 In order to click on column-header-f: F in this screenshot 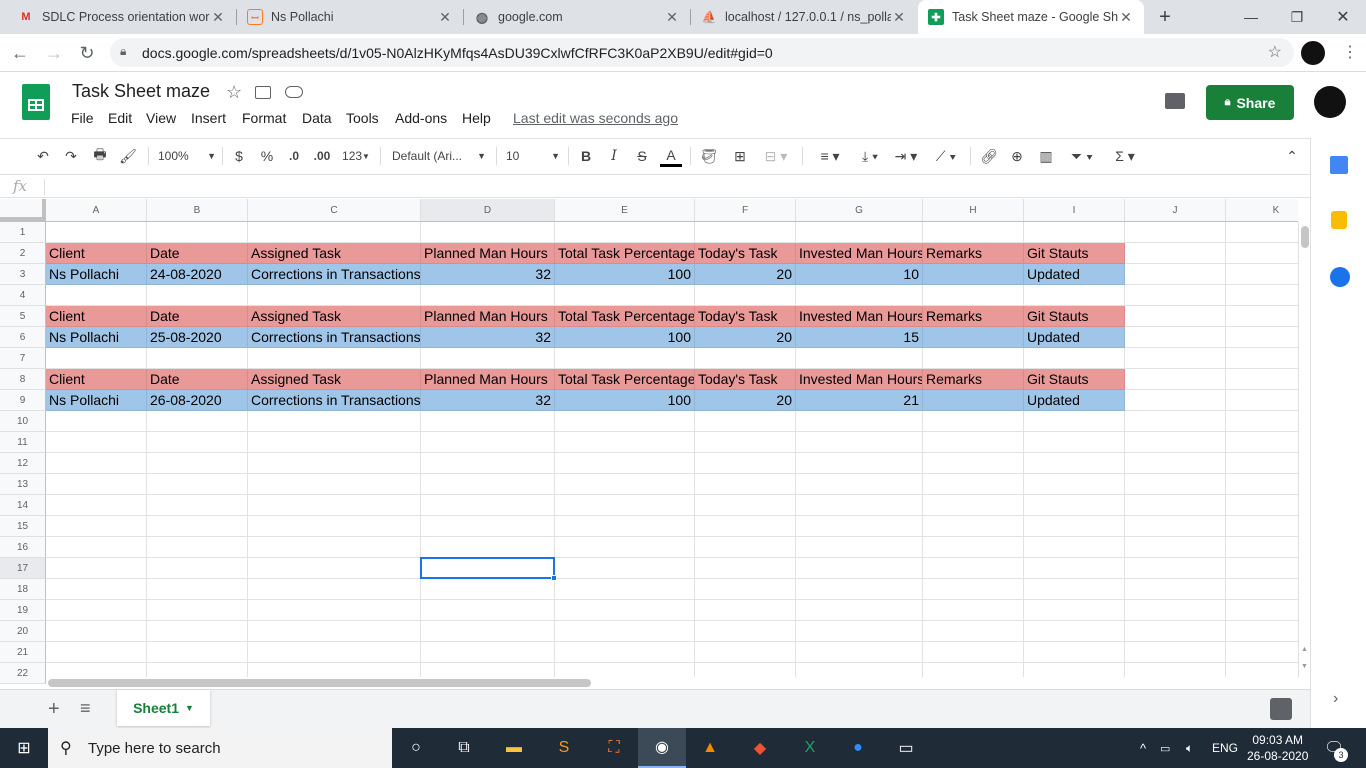, I will do `click(745, 210)`.